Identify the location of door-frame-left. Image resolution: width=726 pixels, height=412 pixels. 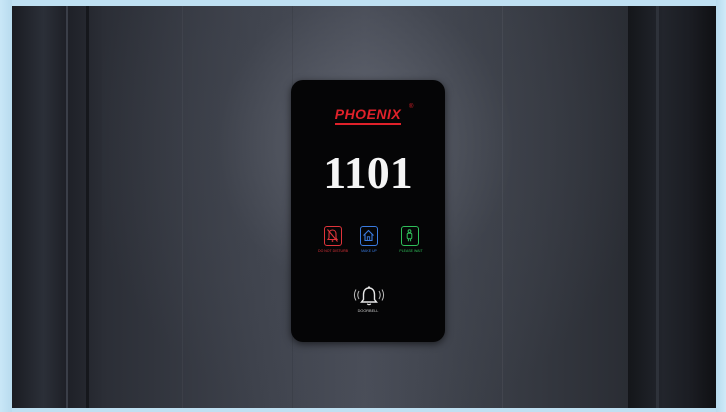
(57, 206).